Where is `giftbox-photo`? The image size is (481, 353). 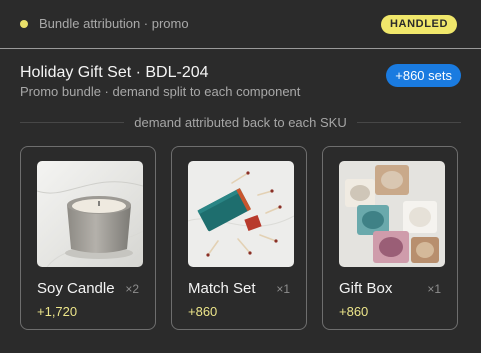 giftbox-photo is located at coordinates (392, 214).